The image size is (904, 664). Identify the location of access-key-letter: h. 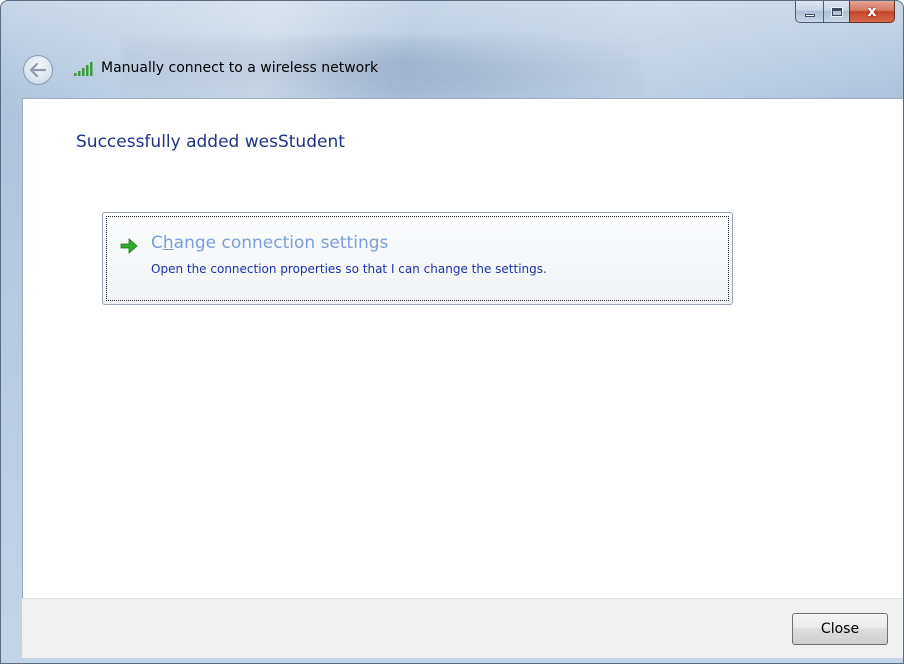
(168, 243).